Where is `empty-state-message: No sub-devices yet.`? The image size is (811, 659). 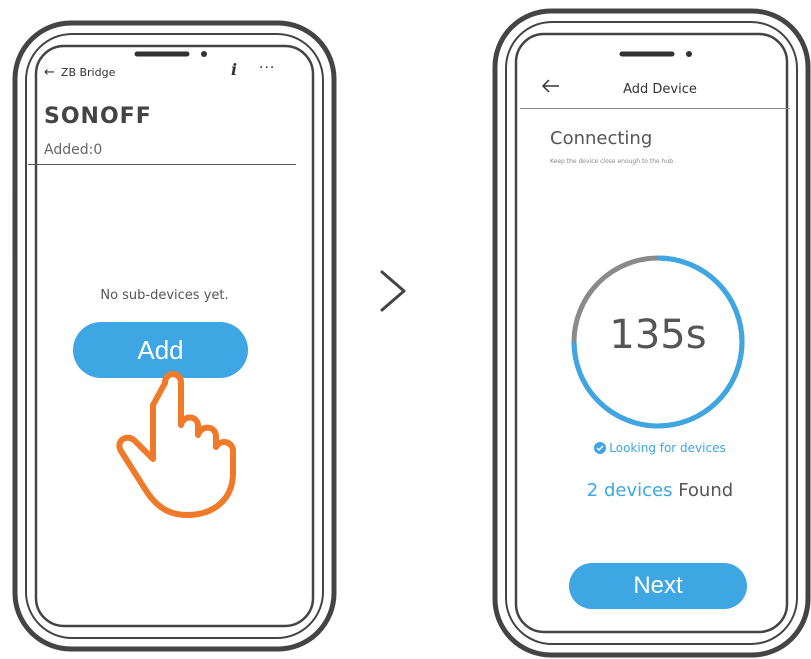
empty-state-message: No sub-devices yet. is located at coordinates (164, 295).